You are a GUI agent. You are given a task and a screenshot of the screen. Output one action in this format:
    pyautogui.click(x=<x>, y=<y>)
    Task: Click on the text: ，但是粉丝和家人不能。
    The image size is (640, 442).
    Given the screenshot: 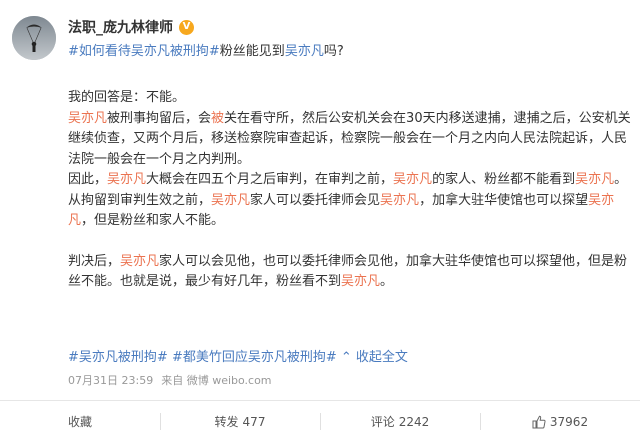 What is the action you would take?
    pyautogui.click(x=153, y=220)
    